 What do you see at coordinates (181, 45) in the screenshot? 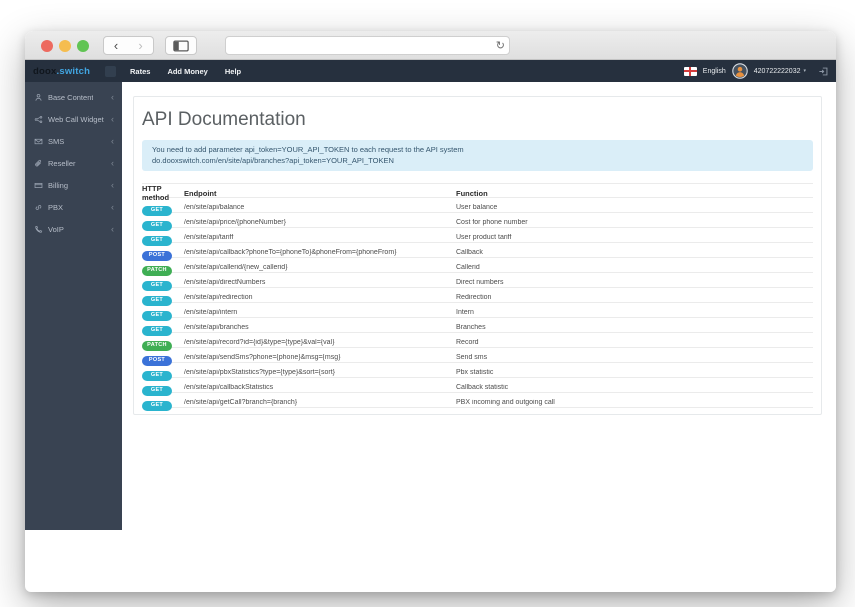
I see `sidebar-toggle-button` at bounding box center [181, 45].